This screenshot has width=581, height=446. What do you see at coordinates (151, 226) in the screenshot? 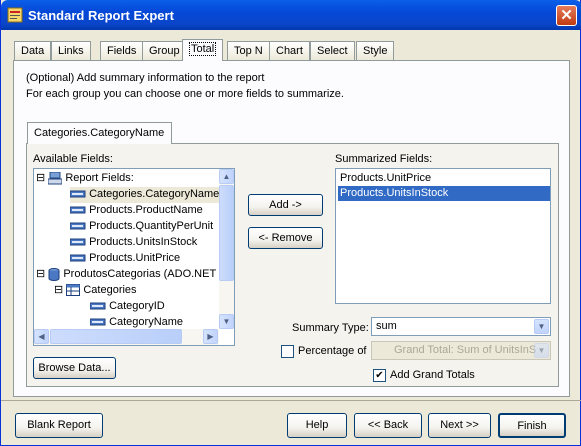
I see `tree-item-label: Products.QuantityPerUnit` at bounding box center [151, 226].